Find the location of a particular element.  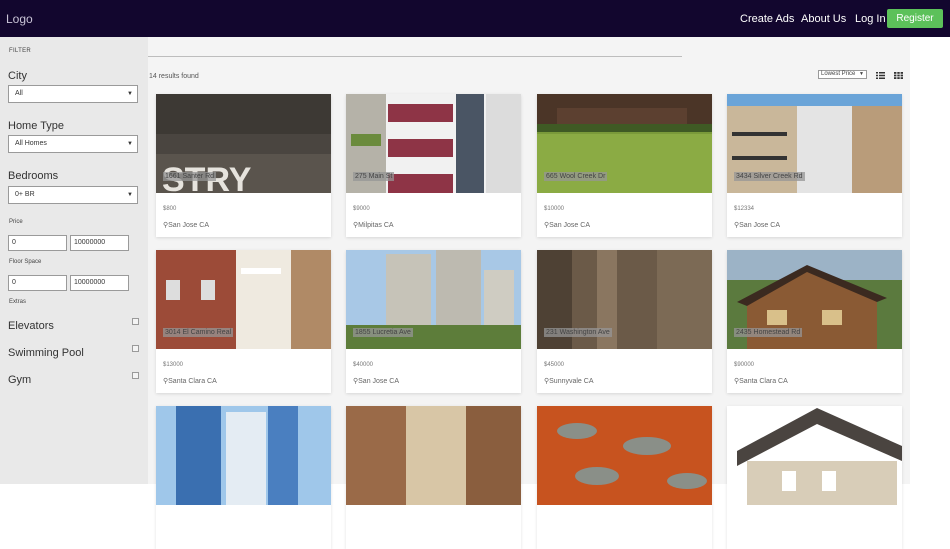

listing-address: 275 Main St is located at coordinates (374, 176).